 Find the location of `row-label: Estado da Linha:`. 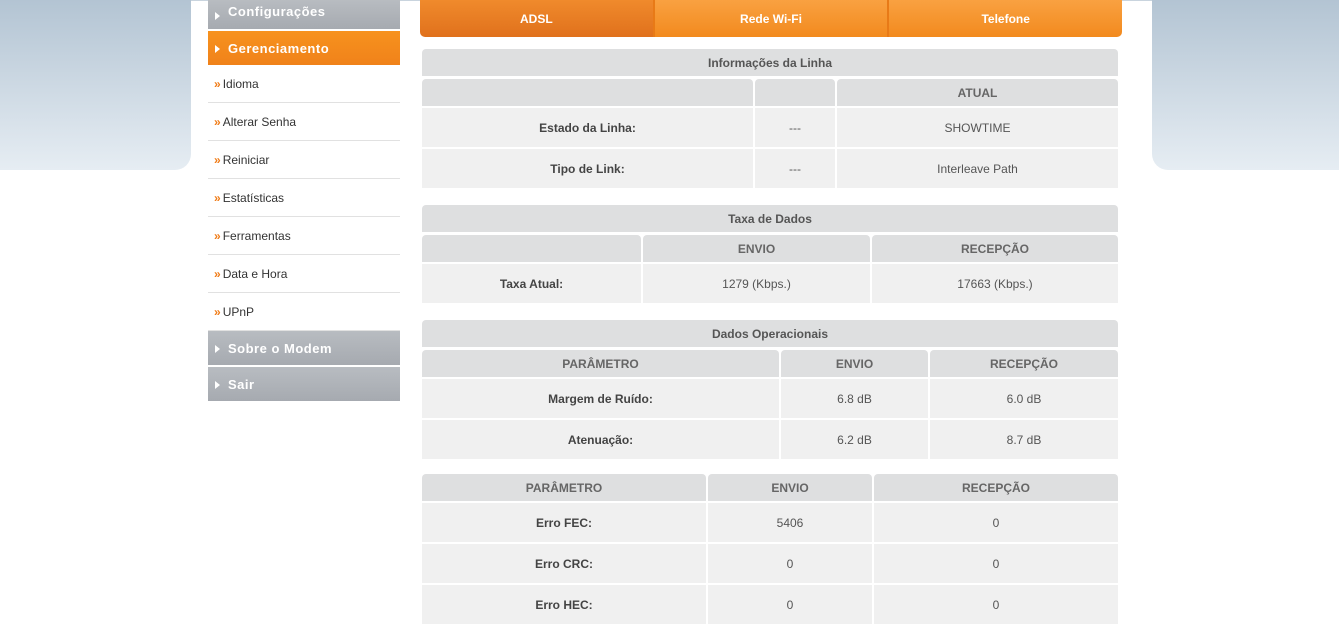

row-label: Estado da Linha: is located at coordinates (587, 127).